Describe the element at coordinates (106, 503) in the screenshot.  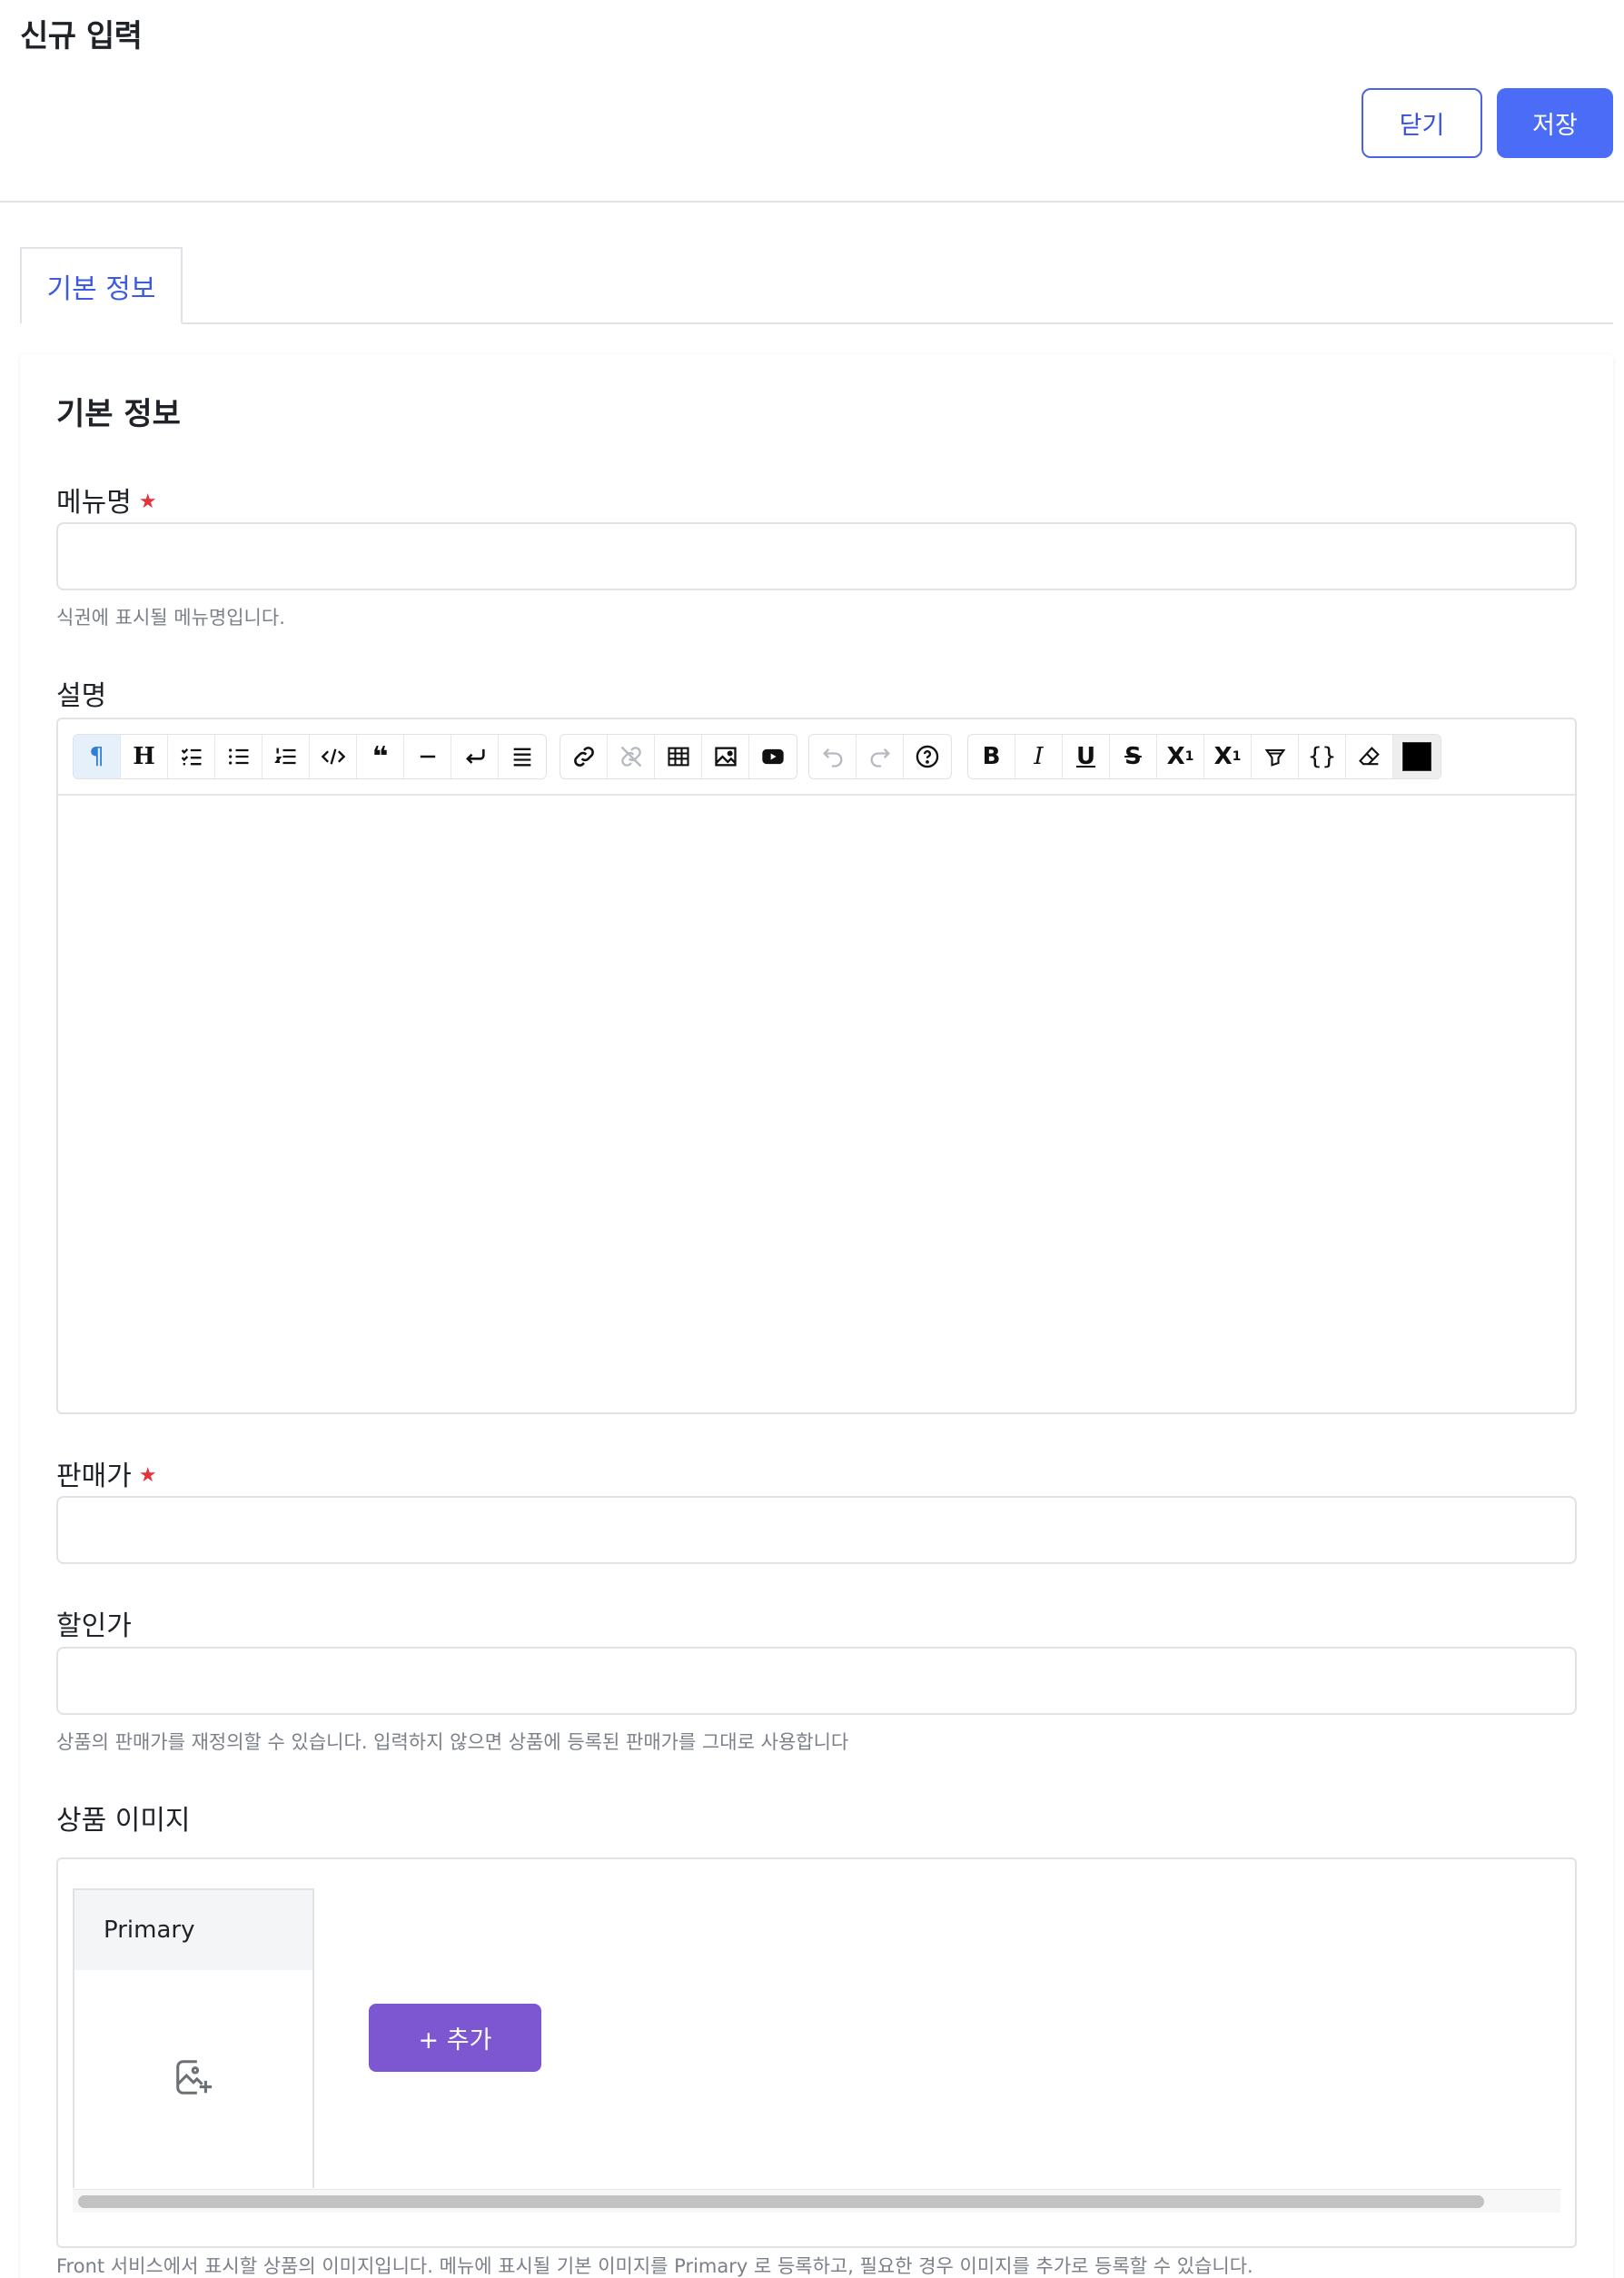
I see `menu-name-label: 메뉴명 ★` at that location.